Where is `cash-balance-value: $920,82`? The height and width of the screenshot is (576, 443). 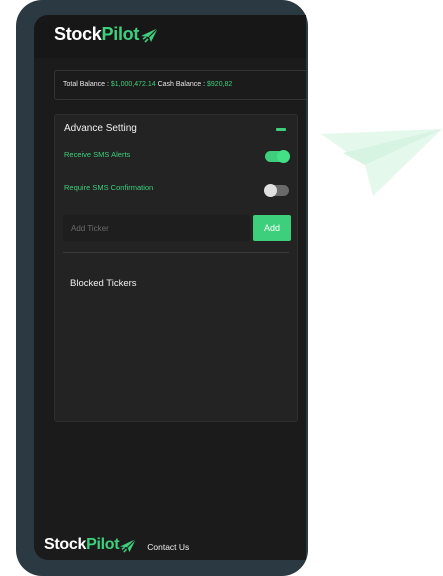 cash-balance-value: $920,82 is located at coordinates (220, 84).